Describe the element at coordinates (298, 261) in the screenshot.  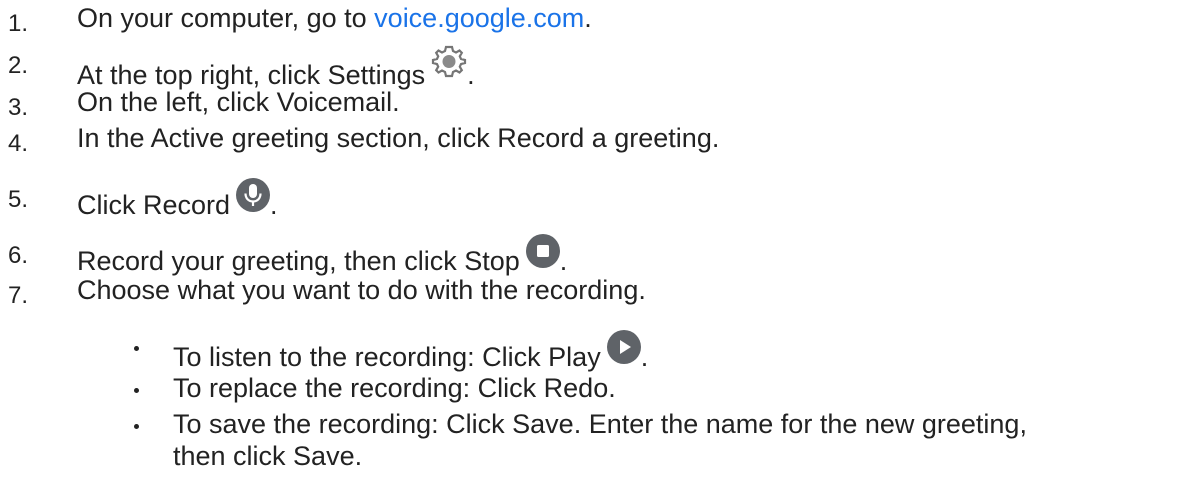
I see `step-text-main: Record your greeting, then click Stop` at that location.